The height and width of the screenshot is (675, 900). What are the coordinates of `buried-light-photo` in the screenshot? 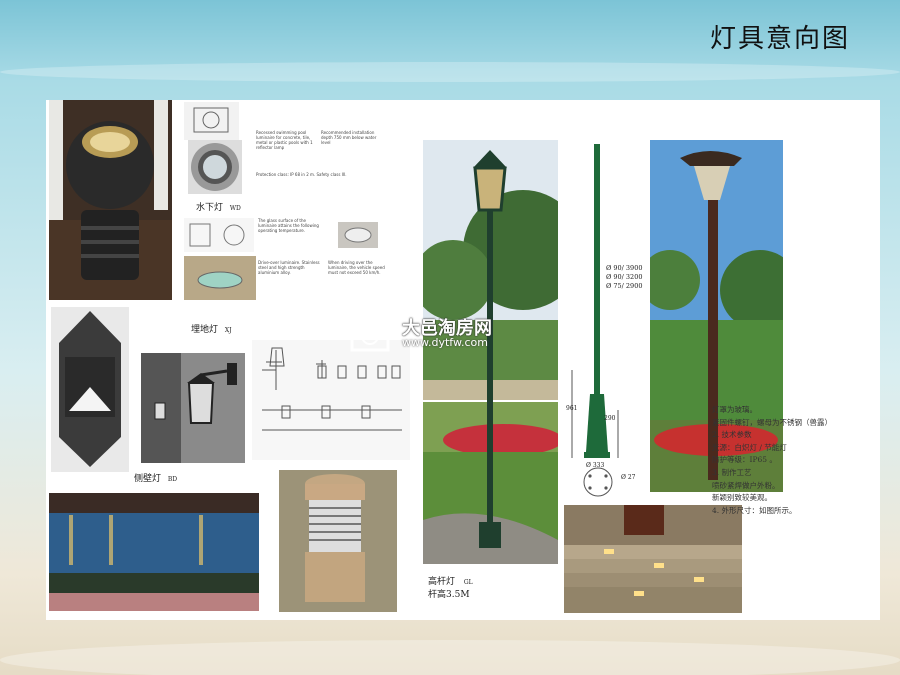 It's located at (358, 235).